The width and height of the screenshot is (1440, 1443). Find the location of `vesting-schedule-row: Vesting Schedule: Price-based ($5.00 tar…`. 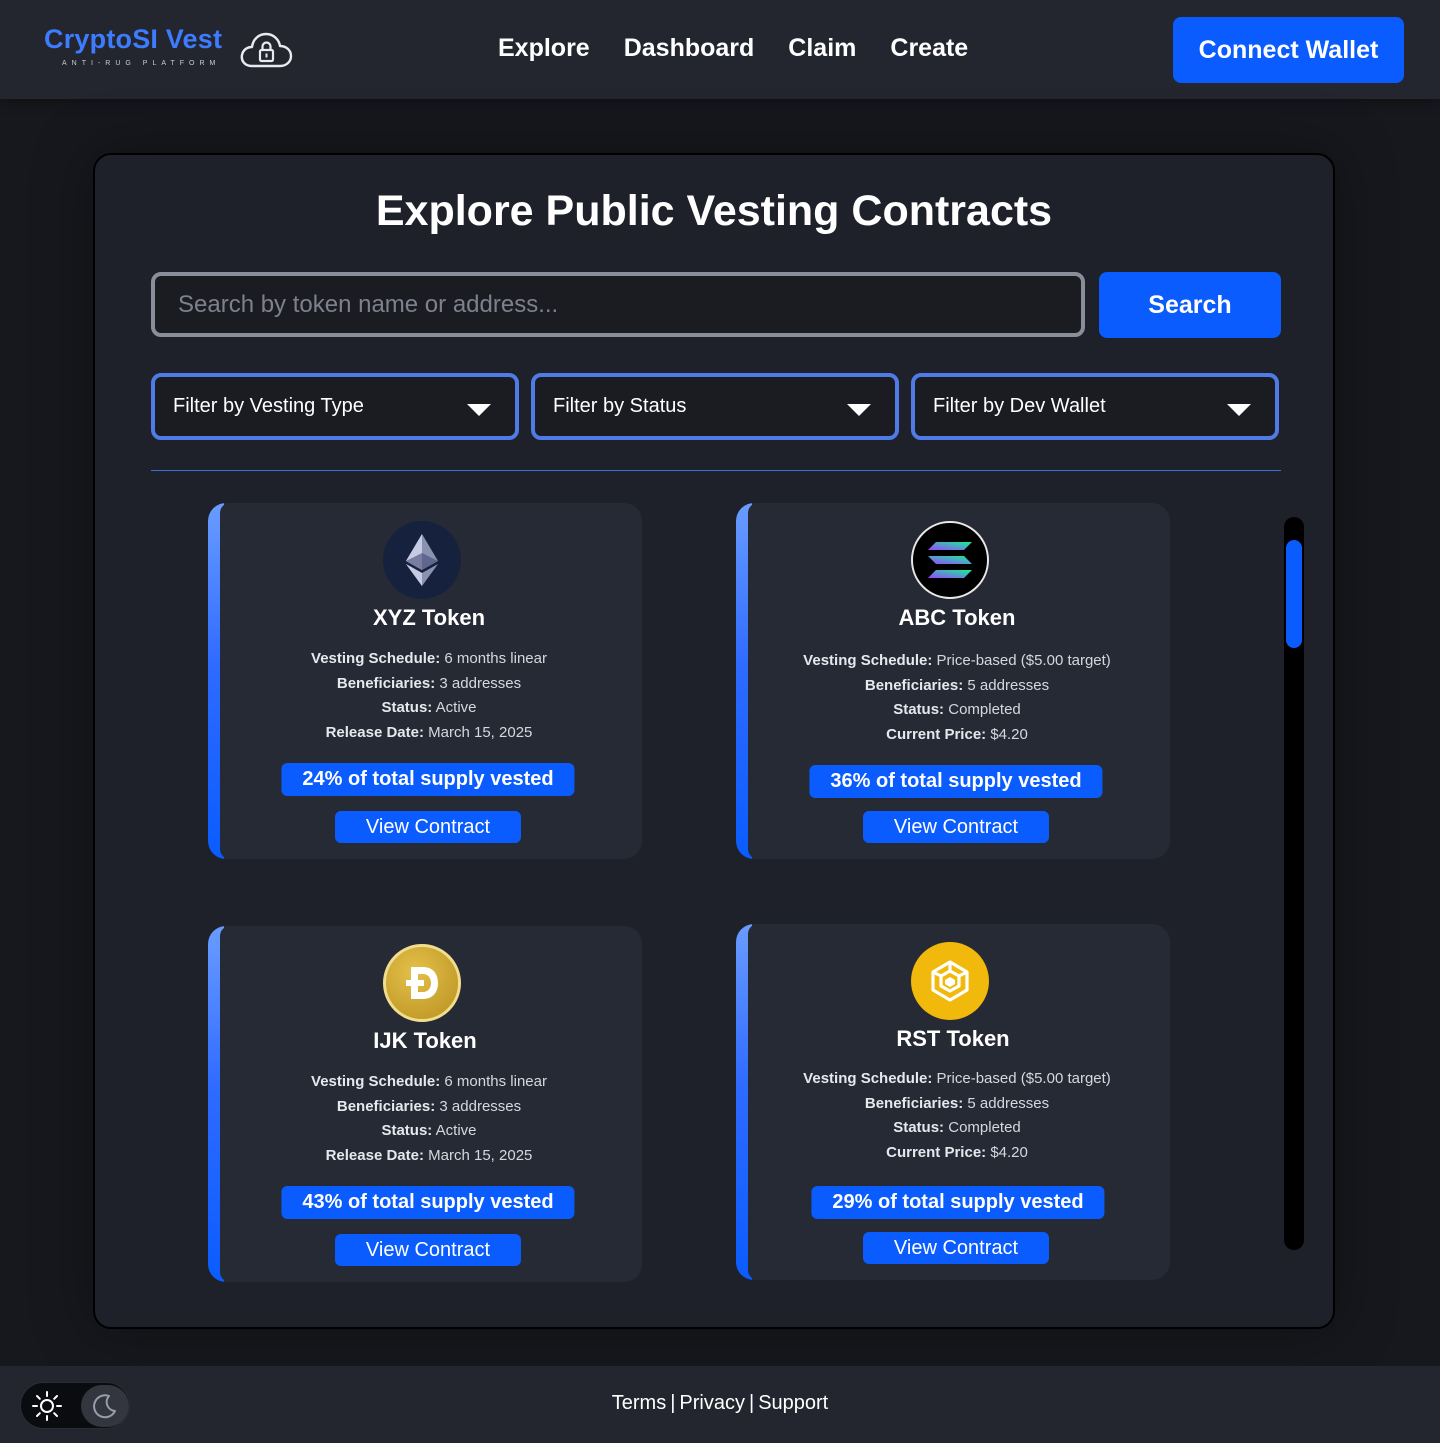

vesting-schedule-row: Vesting Schedule: Price-based ($5.00 tar… is located at coordinates (957, 1079).